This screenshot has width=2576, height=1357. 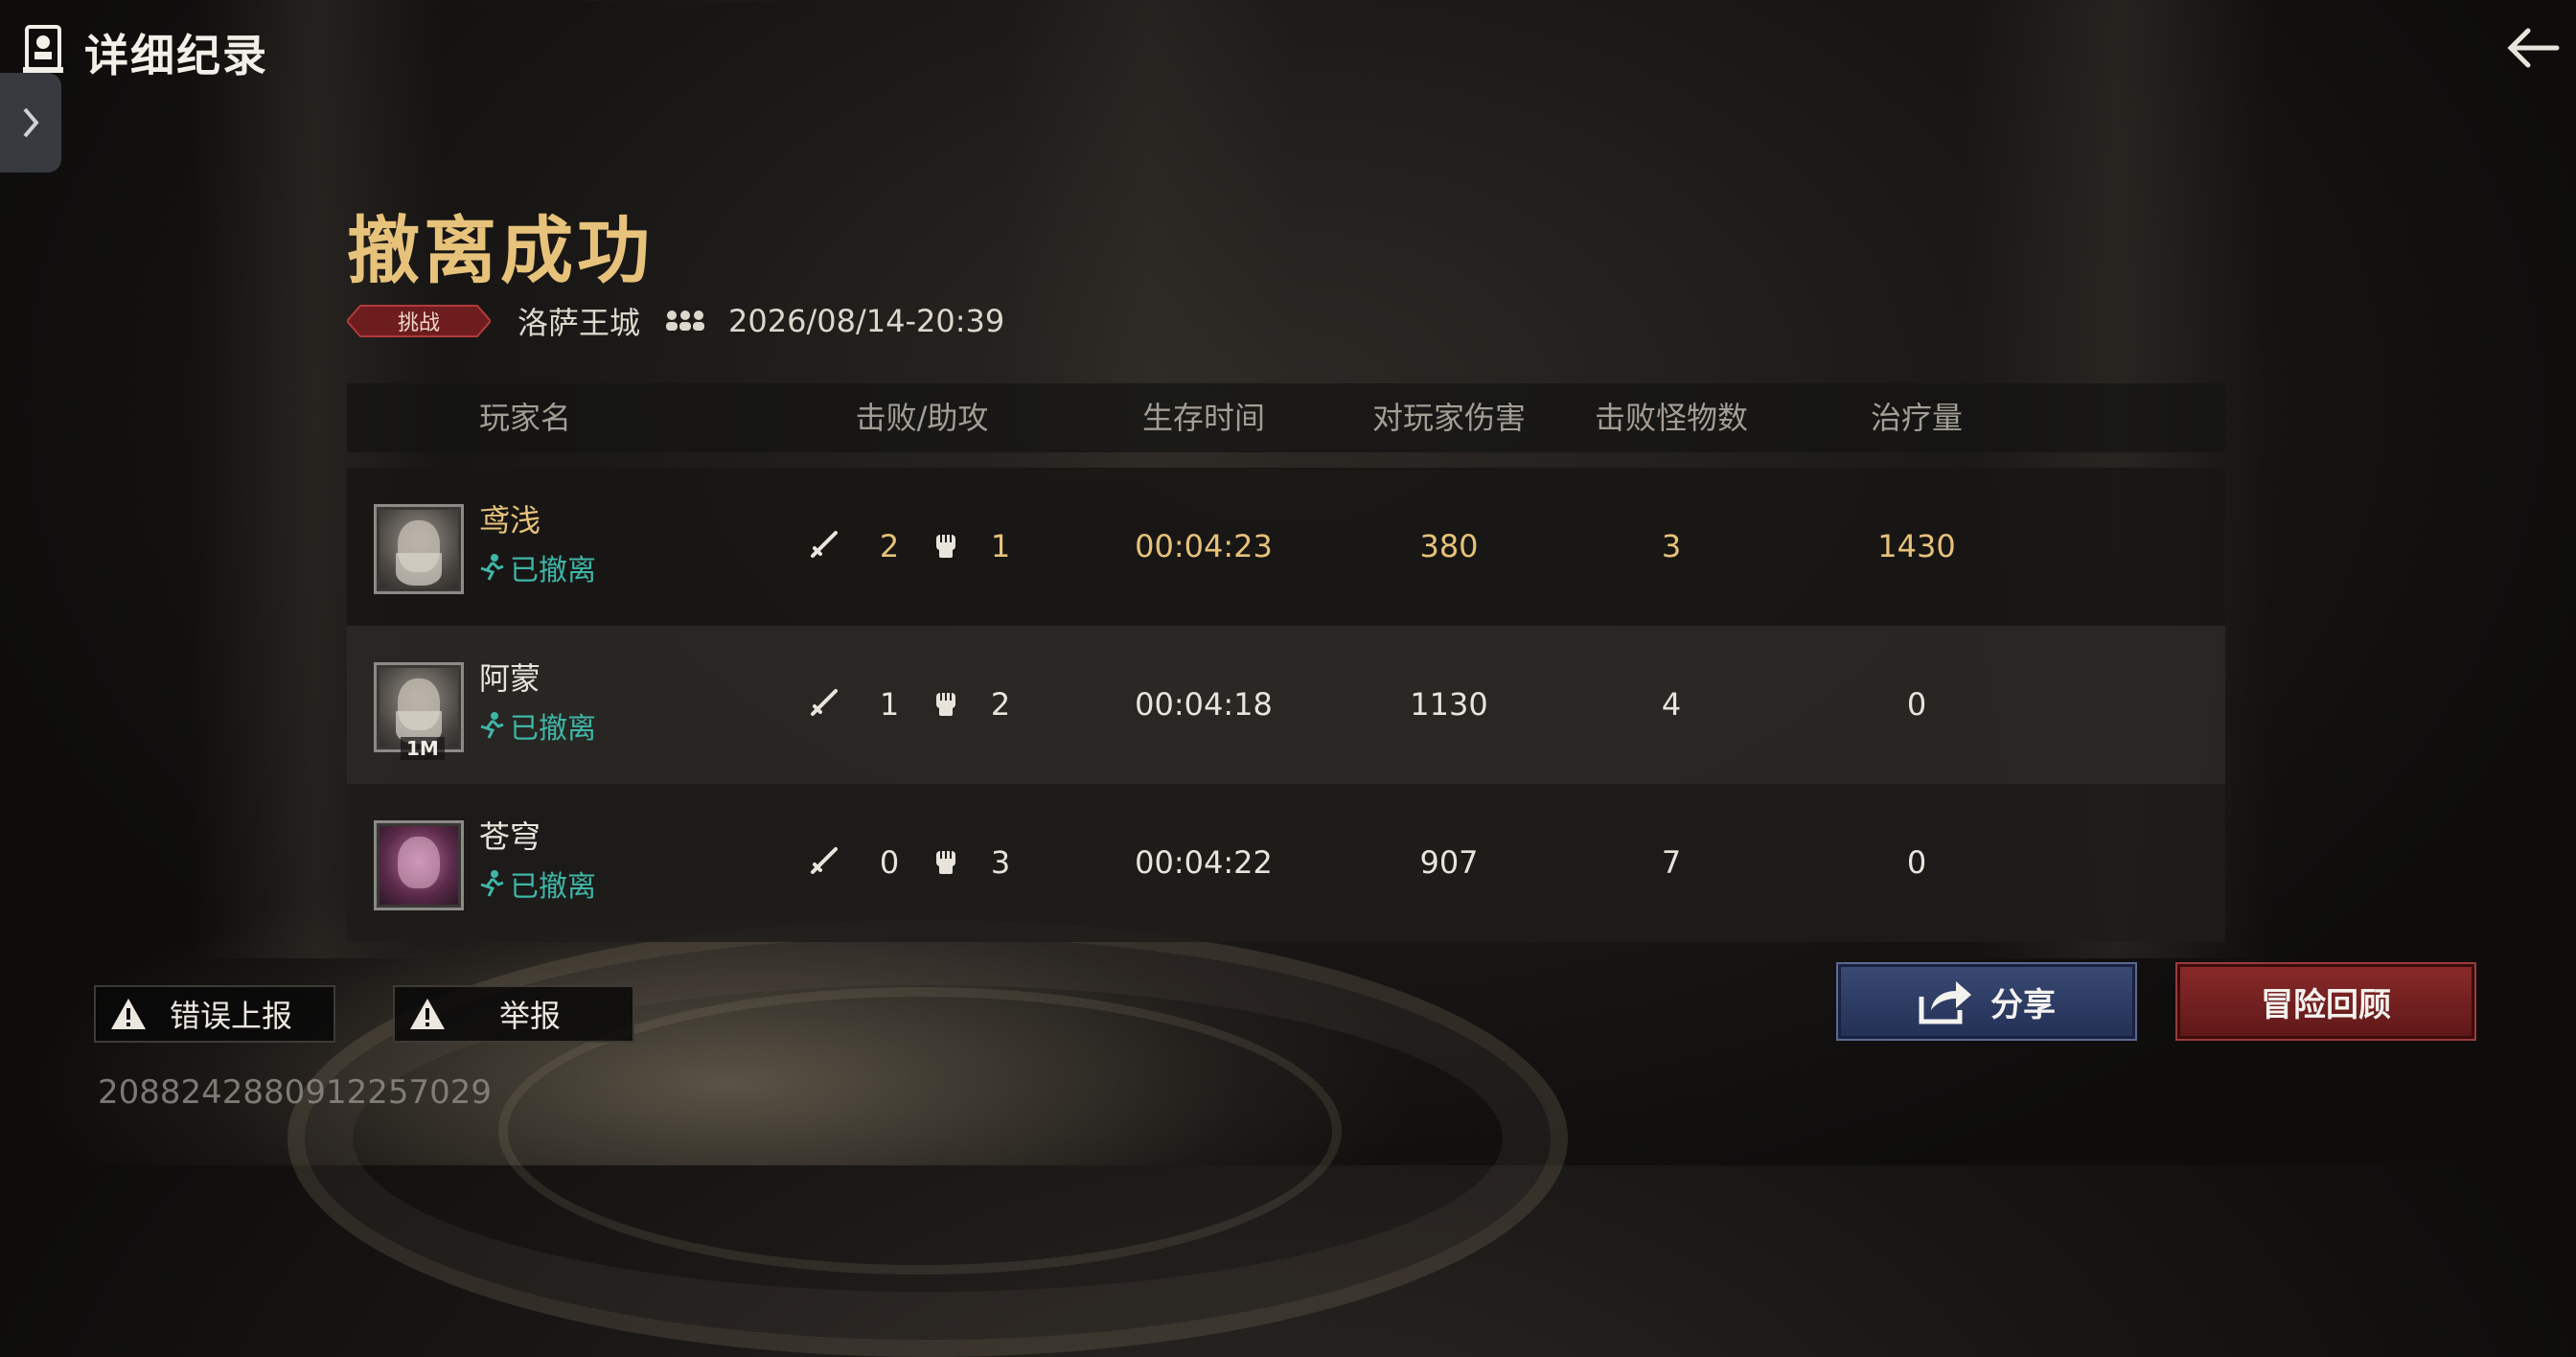 I want to click on adventure-review-button: 冒险回顾, so click(x=2325, y=1001).